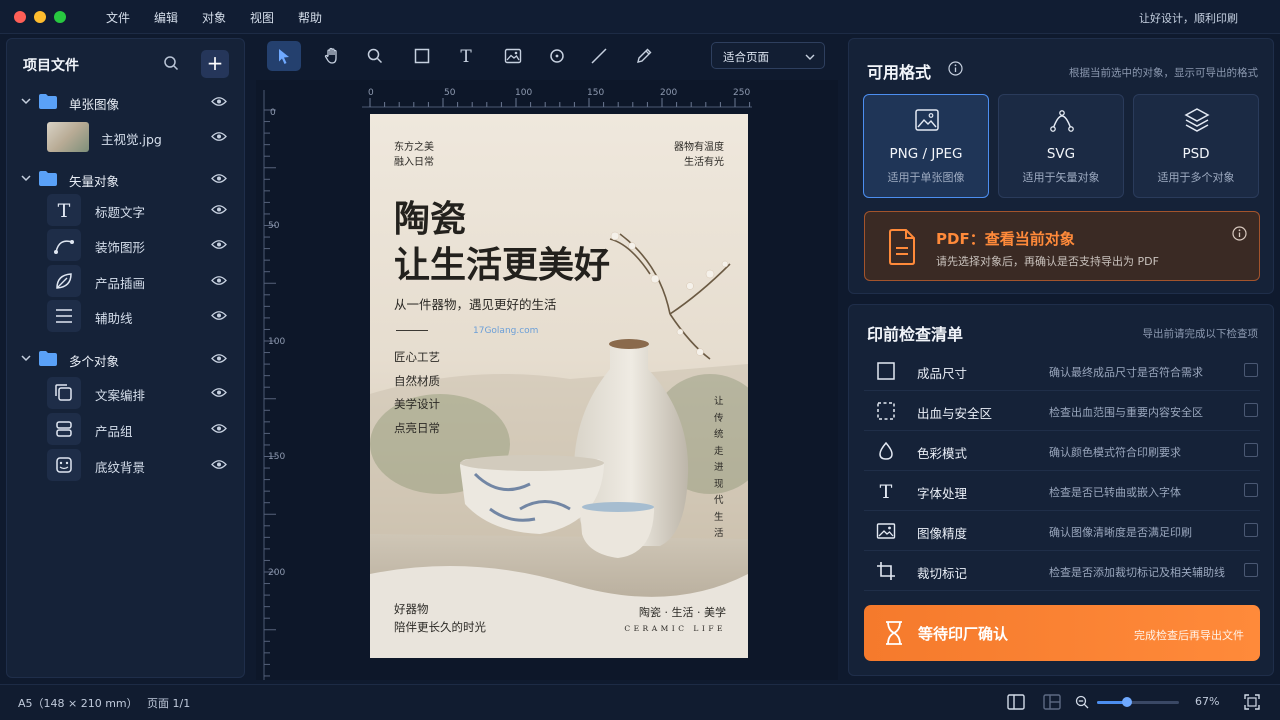 The height and width of the screenshot is (720, 1280). What do you see at coordinates (118, 17) in the screenshot?
I see `menu-file: 文件` at bounding box center [118, 17].